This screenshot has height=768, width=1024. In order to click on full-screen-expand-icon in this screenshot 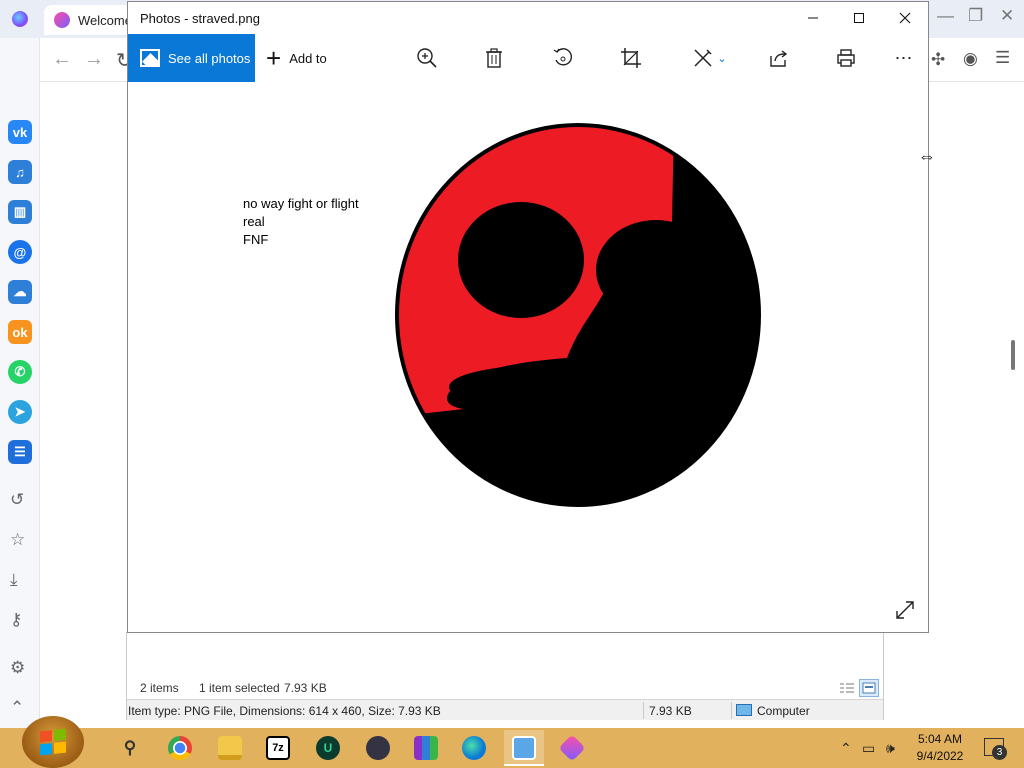, I will do `click(905, 611)`.